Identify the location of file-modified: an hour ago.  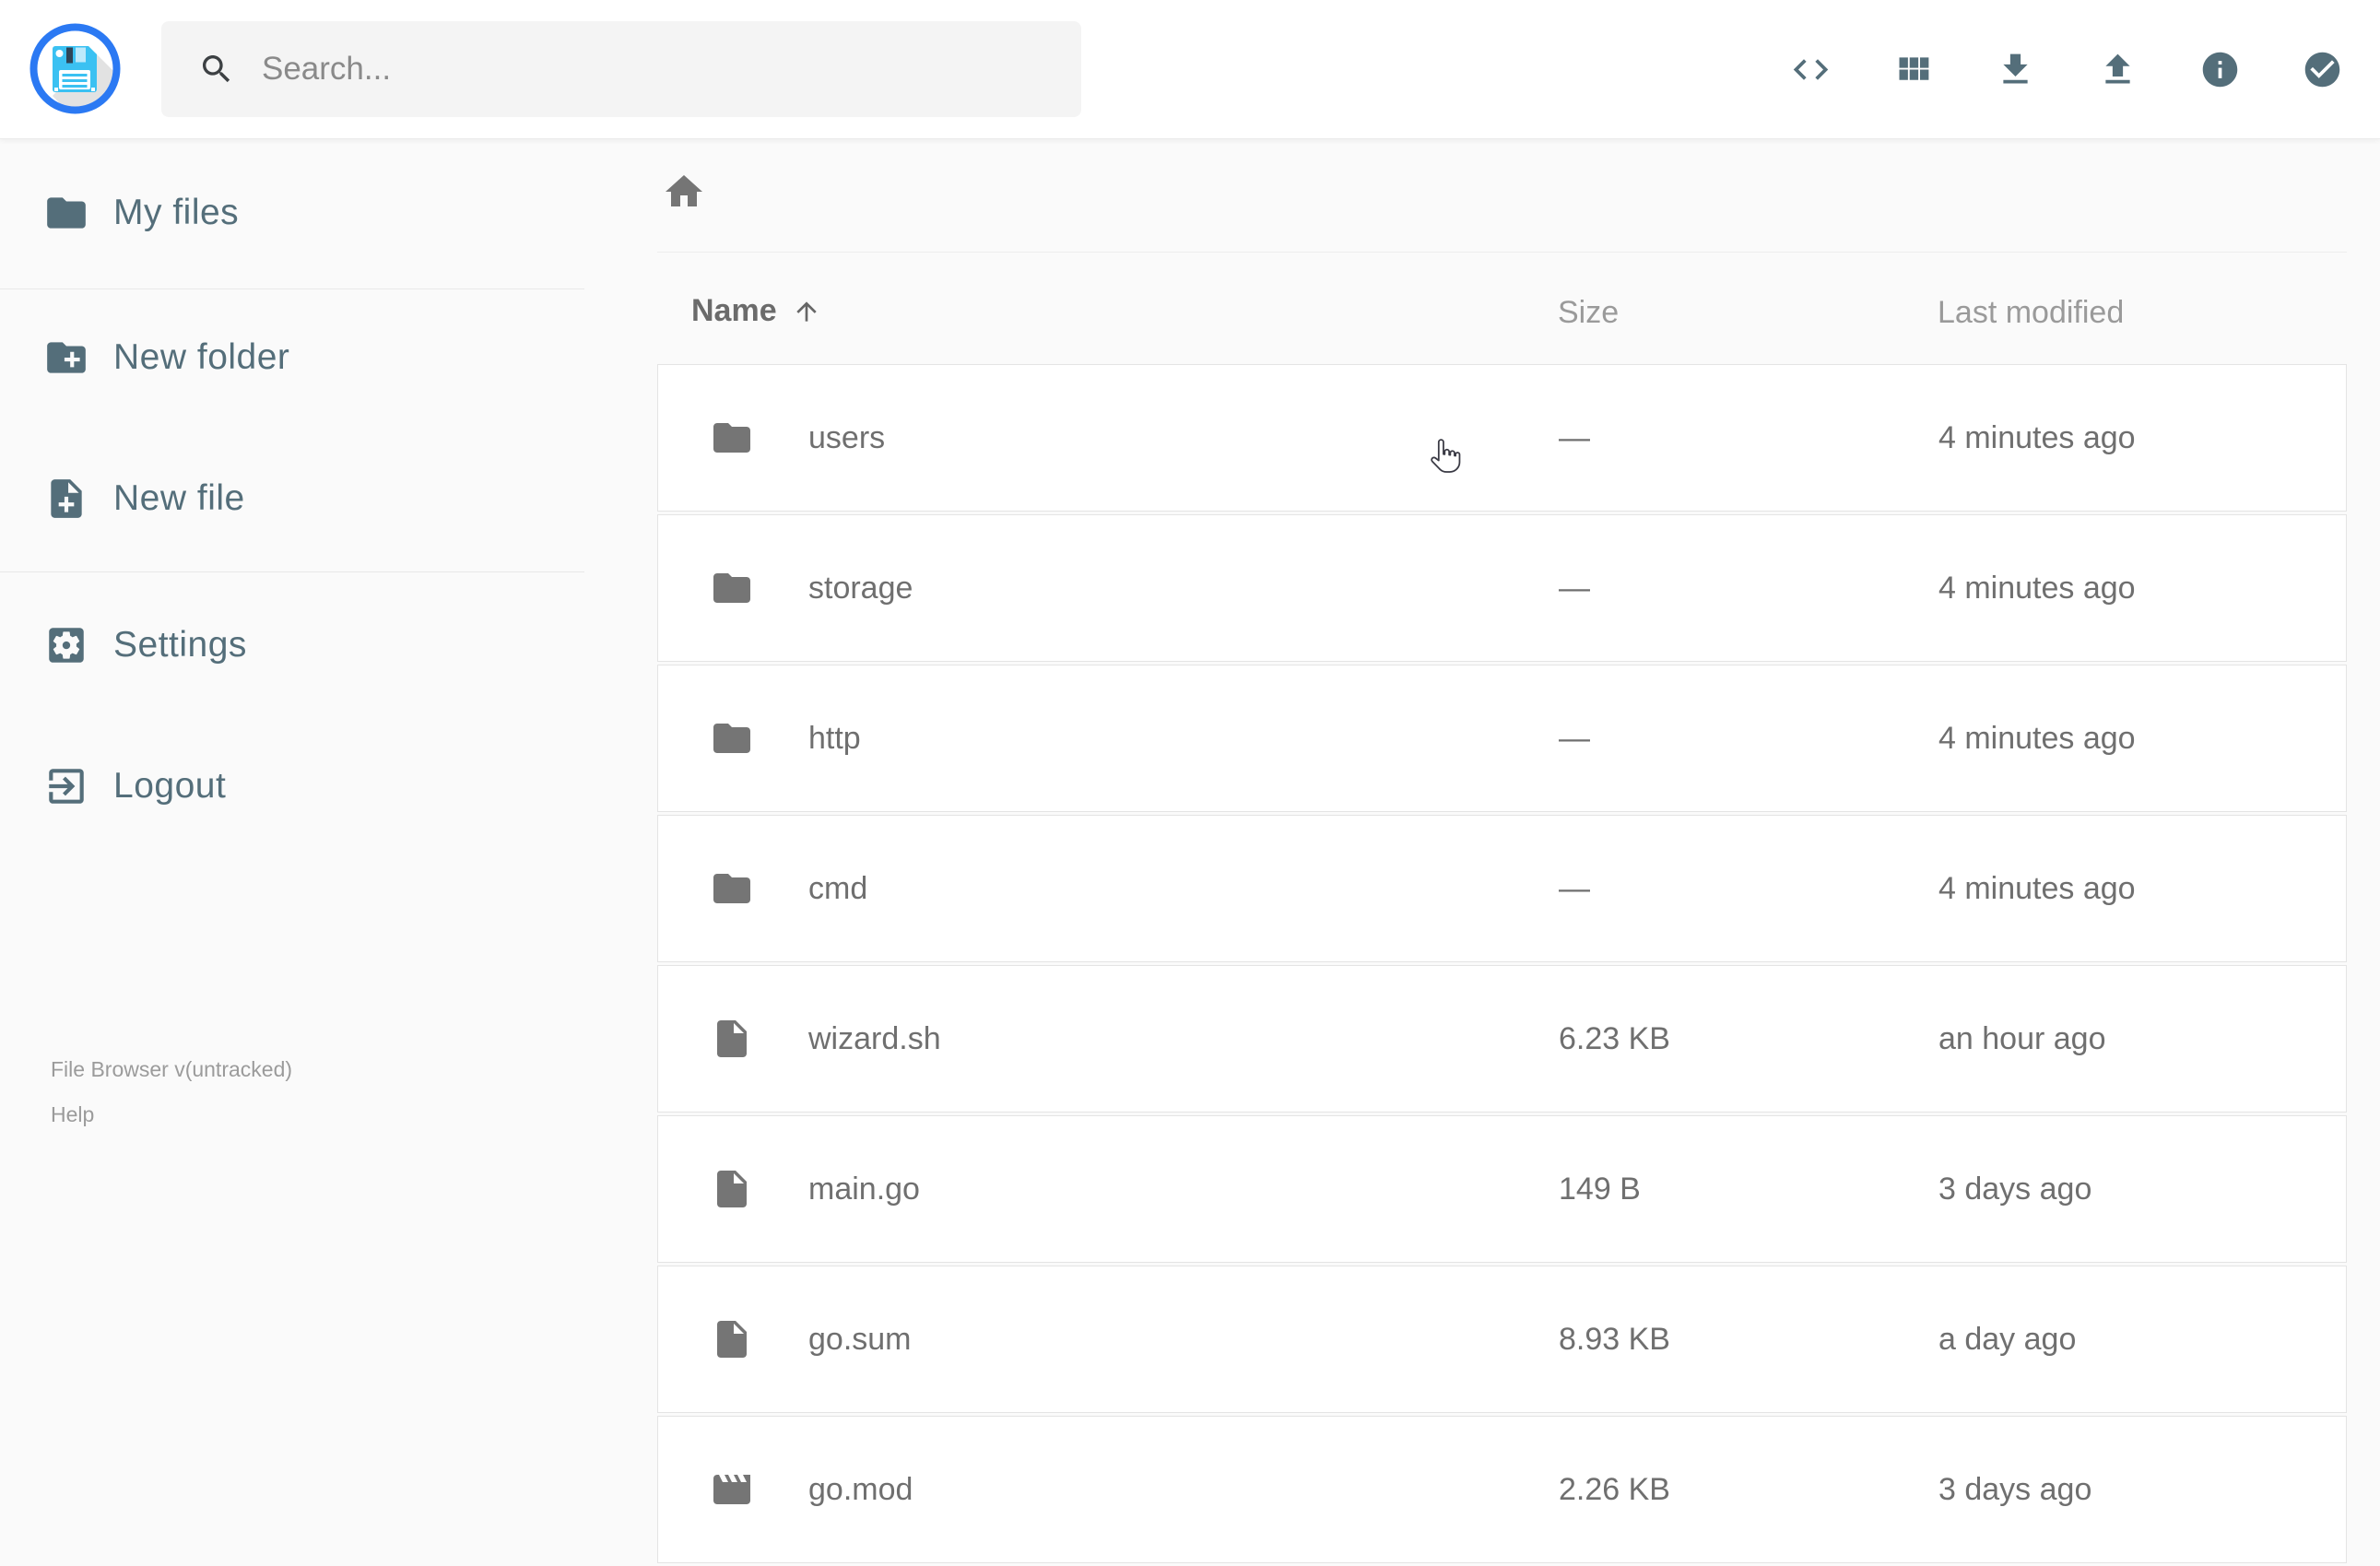
(2022, 1038).